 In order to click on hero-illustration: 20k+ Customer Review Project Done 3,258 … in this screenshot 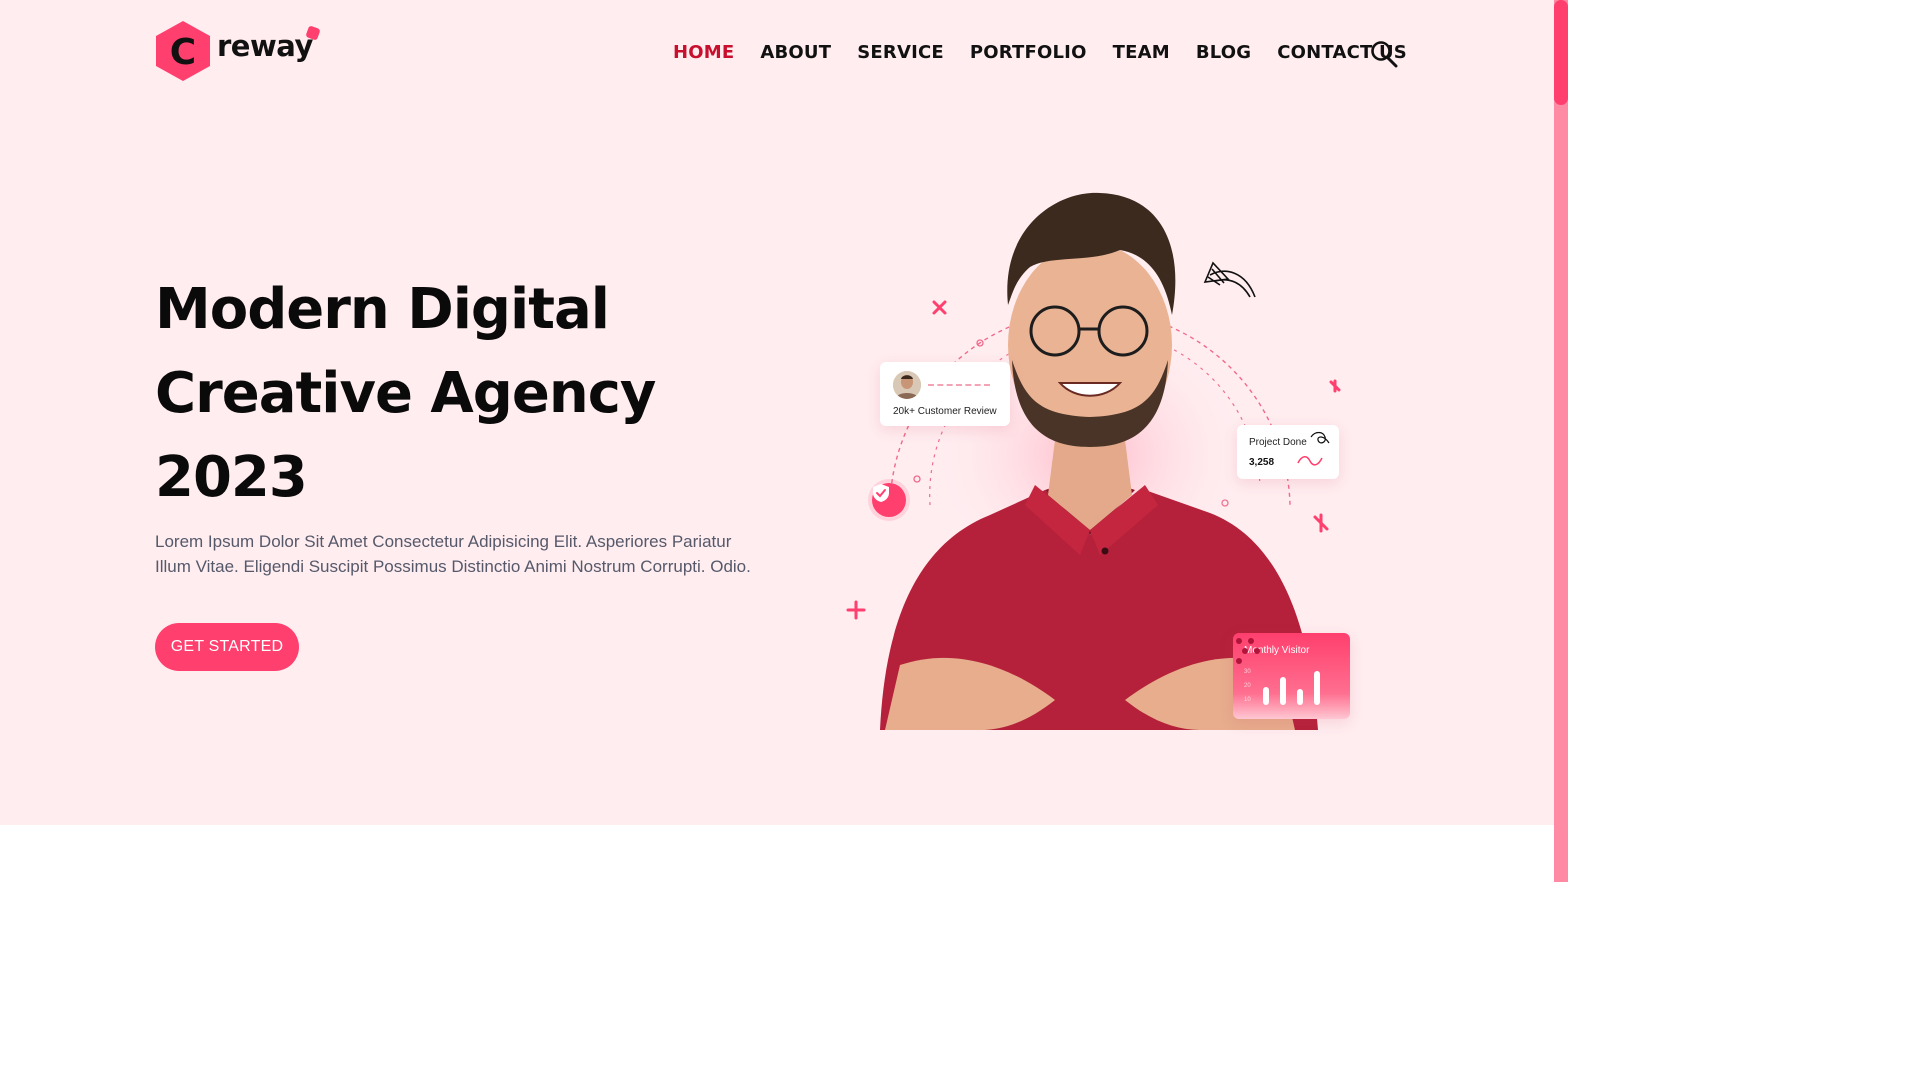, I will do `click(1100, 457)`.